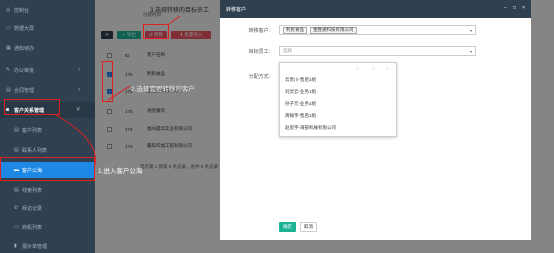 The height and width of the screenshot is (253, 554). I want to click on annotation-step1: 1.进入客户公海, so click(120, 171).